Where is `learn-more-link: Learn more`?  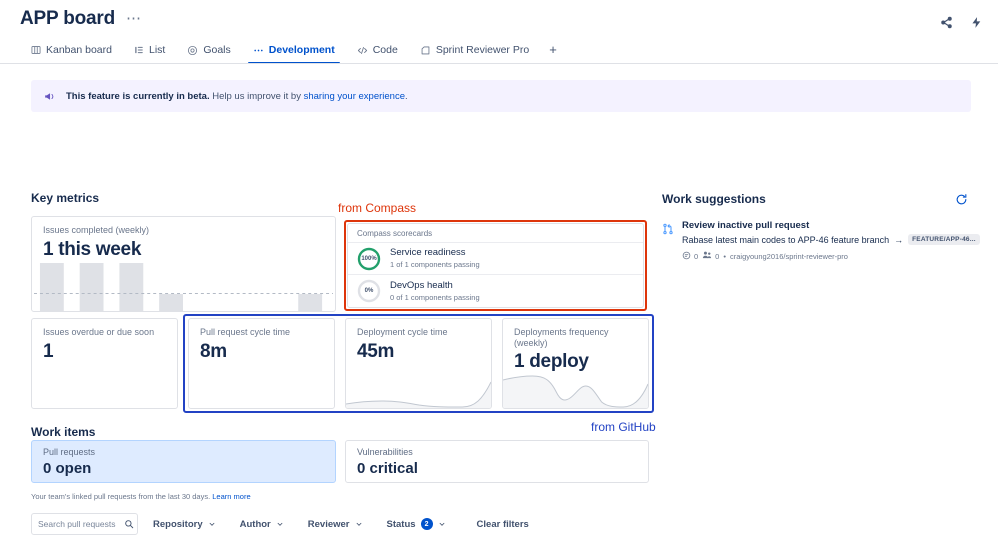
learn-more-link: Learn more is located at coordinates (231, 496).